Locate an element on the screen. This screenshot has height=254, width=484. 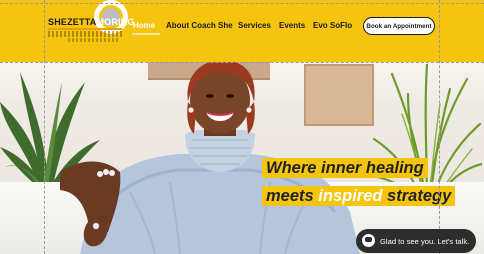
hero-headline-line1: Where inner healing is located at coordinates (345, 168).